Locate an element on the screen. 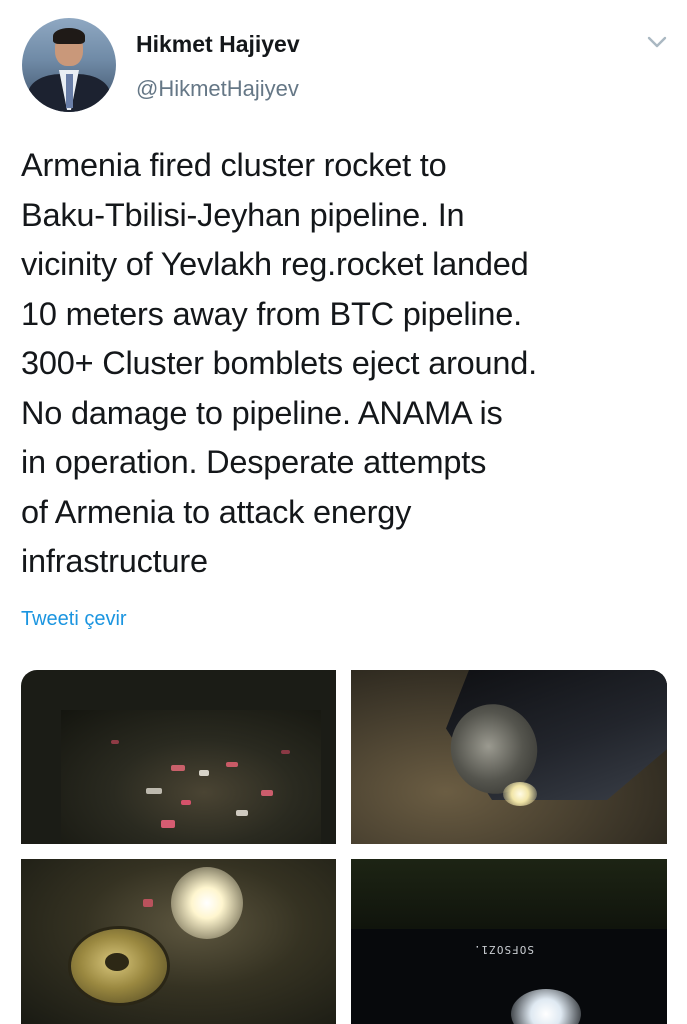  translate-tweet-link: Tweeti çevir is located at coordinates (74, 619).